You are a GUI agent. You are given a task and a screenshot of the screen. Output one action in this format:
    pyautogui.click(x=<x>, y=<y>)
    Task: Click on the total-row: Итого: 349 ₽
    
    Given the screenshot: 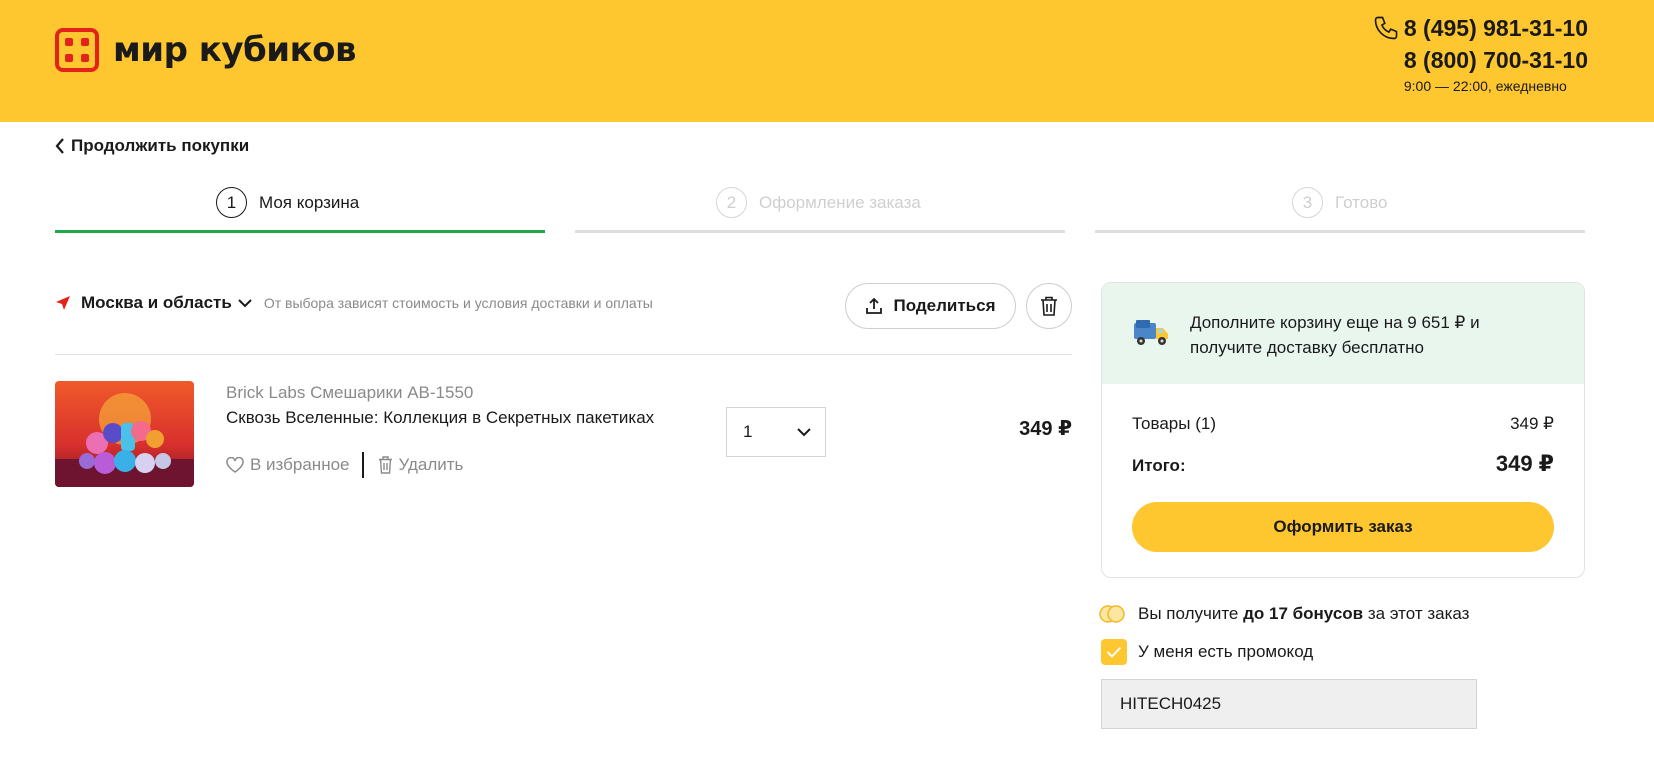 What is the action you would take?
    pyautogui.click(x=1343, y=464)
    